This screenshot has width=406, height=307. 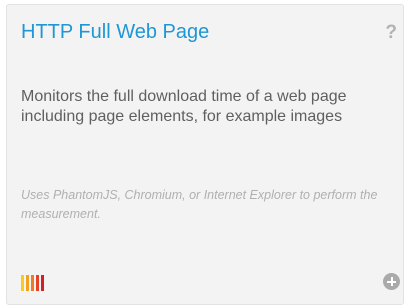 What do you see at coordinates (115, 32) in the screenshot?
I see `card-title: HTTP Full Web Page` at bounding box center [115, 32].